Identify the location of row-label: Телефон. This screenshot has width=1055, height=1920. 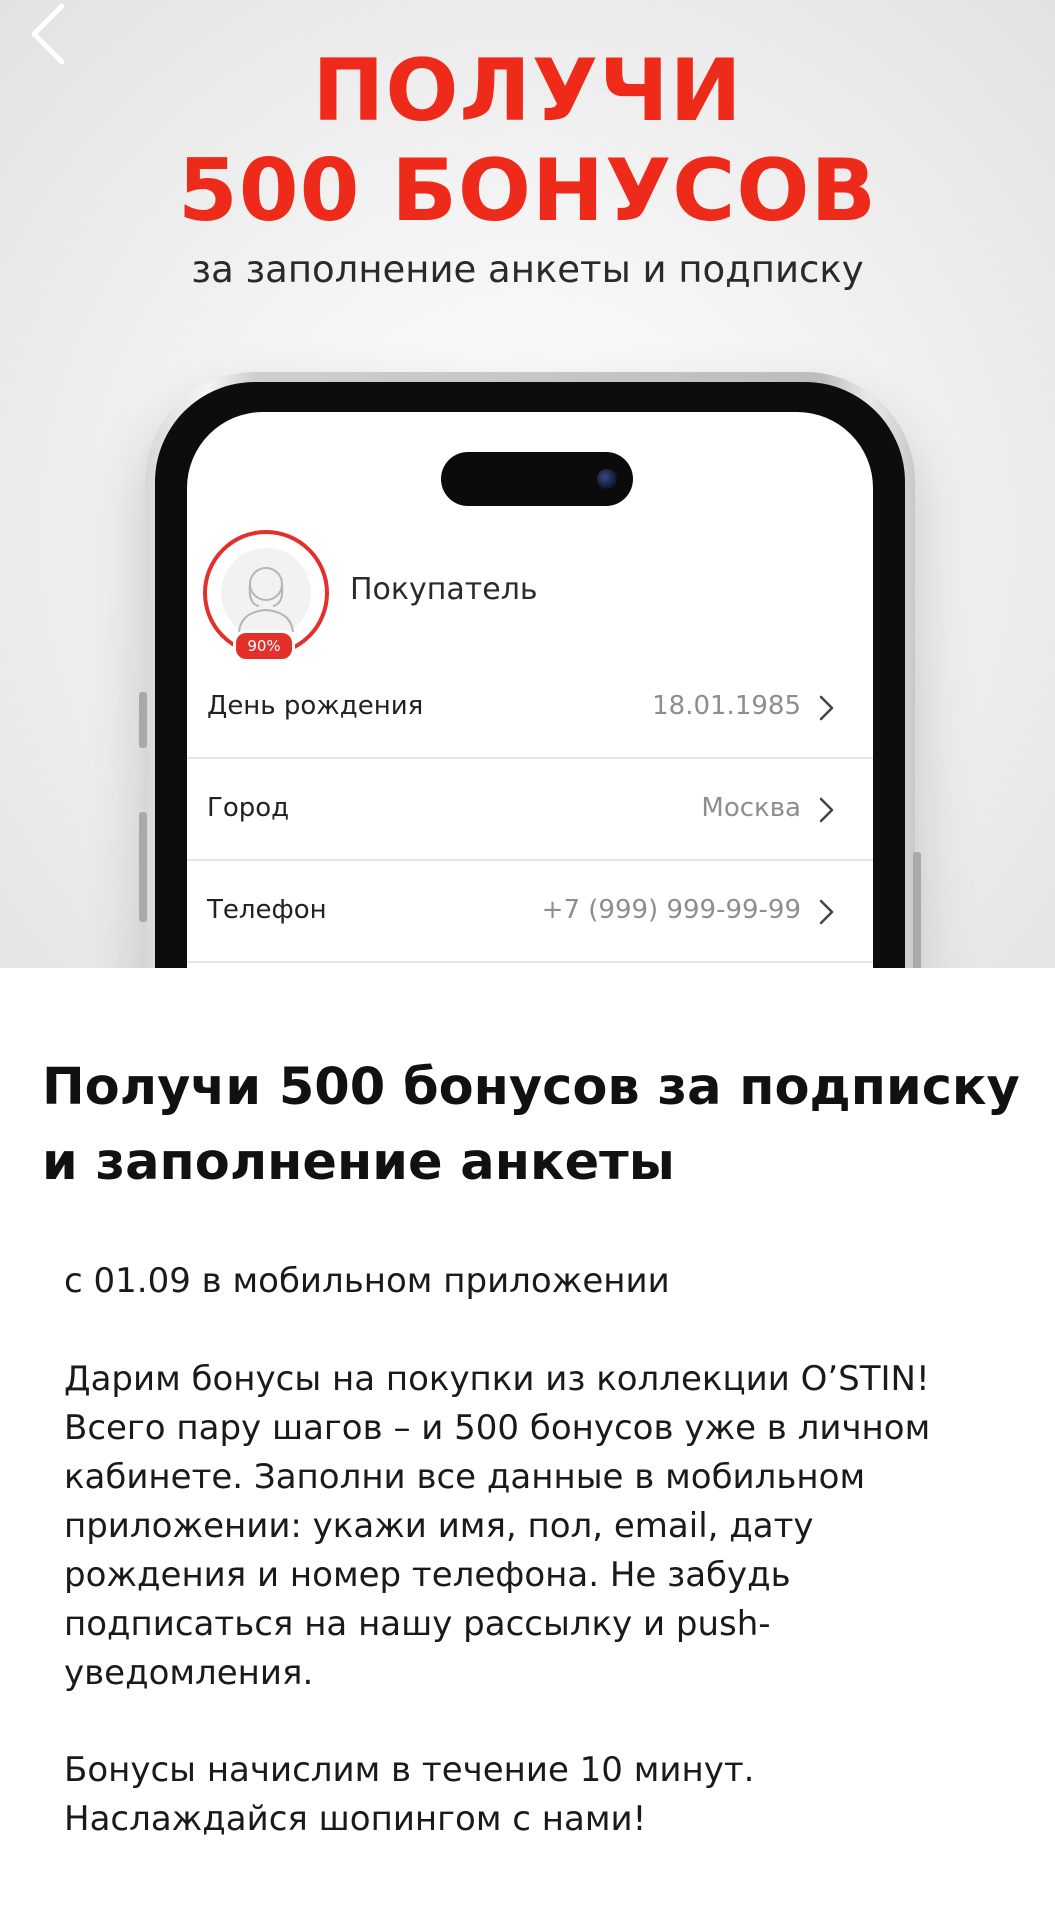
(267, 910).